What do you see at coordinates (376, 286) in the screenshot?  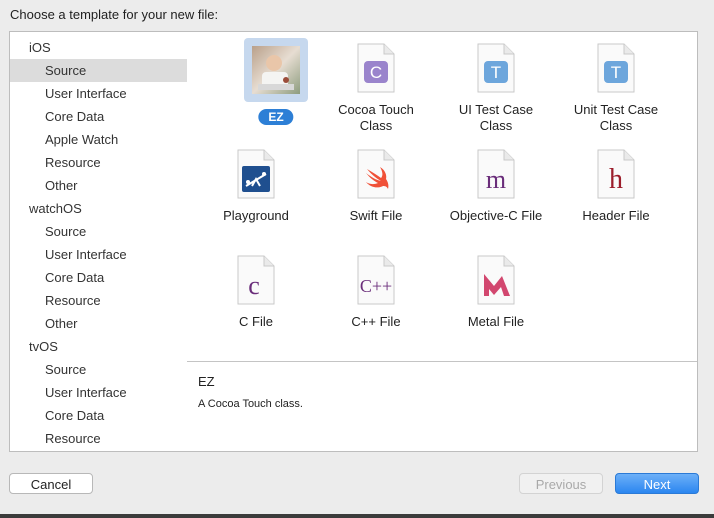 I see `svg-text: C++` at bounding box center [376, 286].